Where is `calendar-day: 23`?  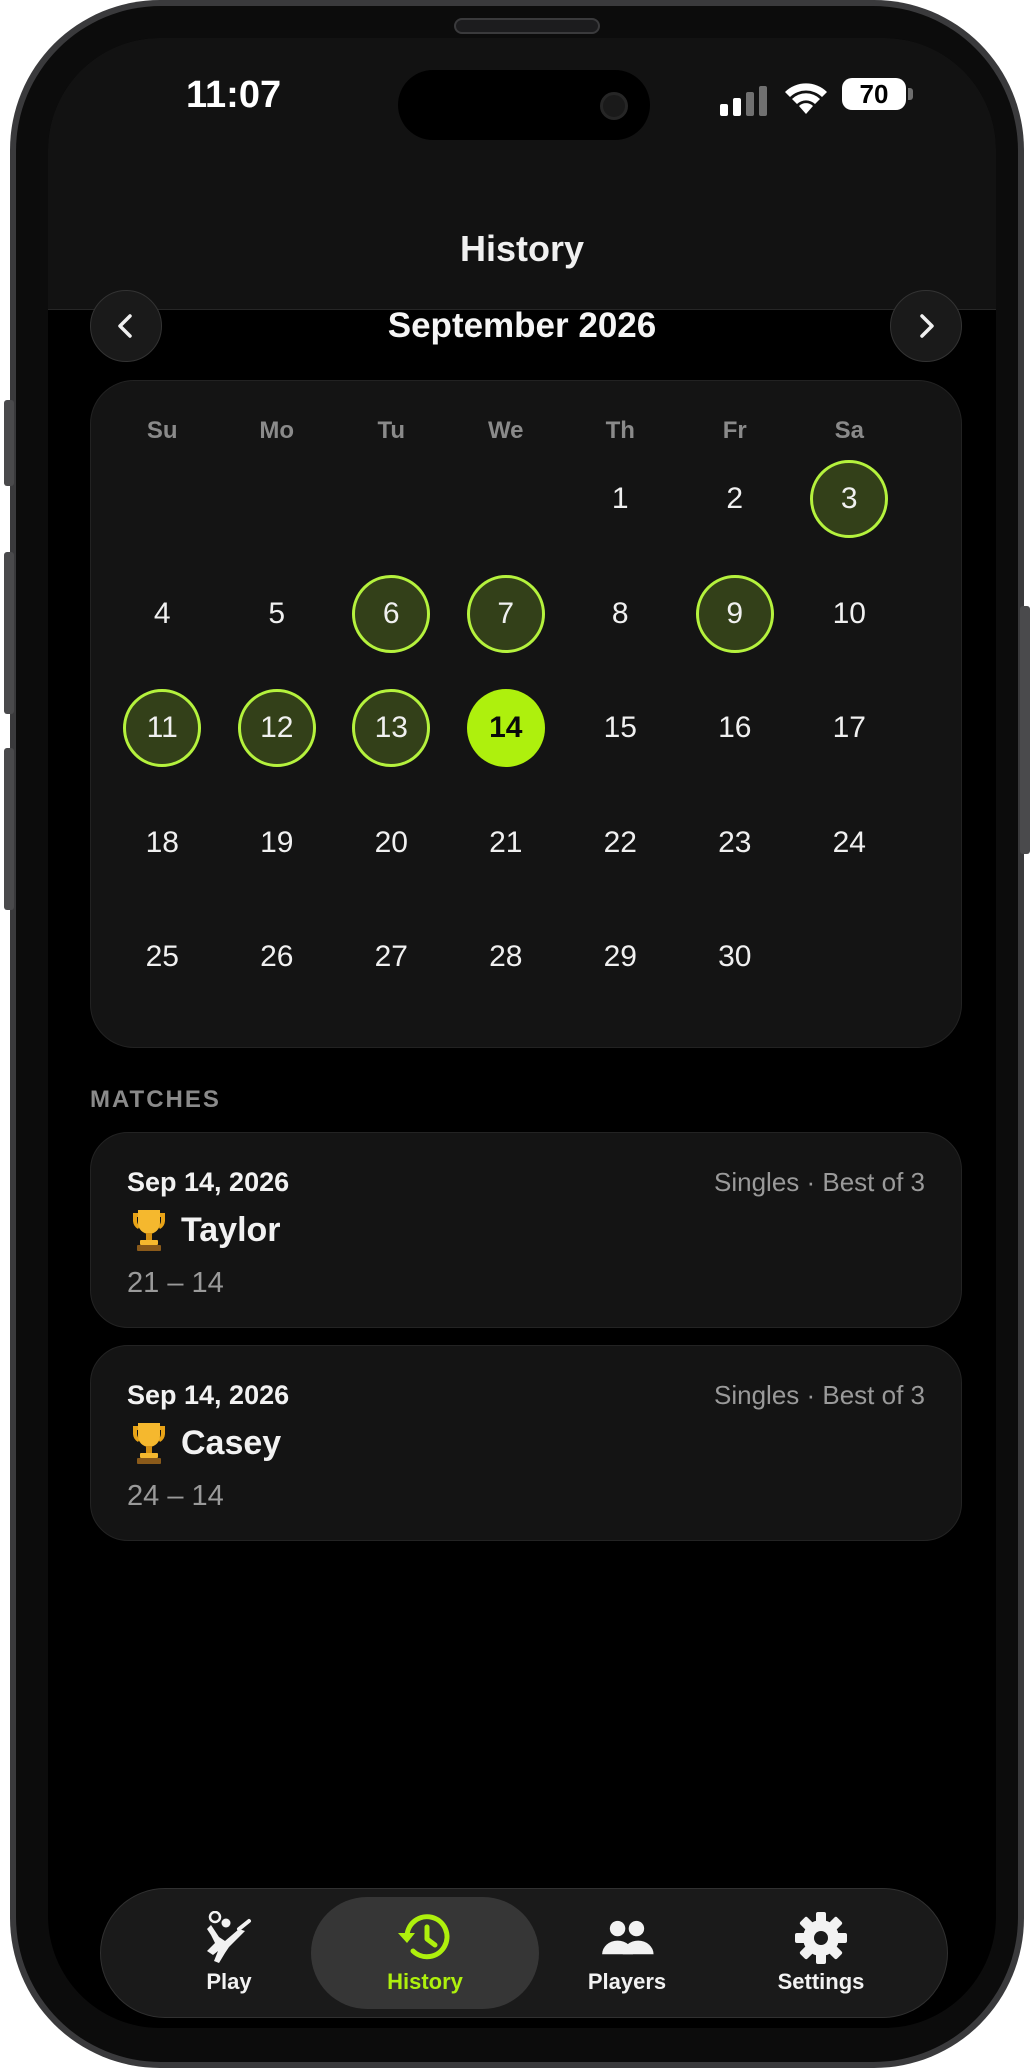
calendar-day: 23 is located at coordinates (735, 843).